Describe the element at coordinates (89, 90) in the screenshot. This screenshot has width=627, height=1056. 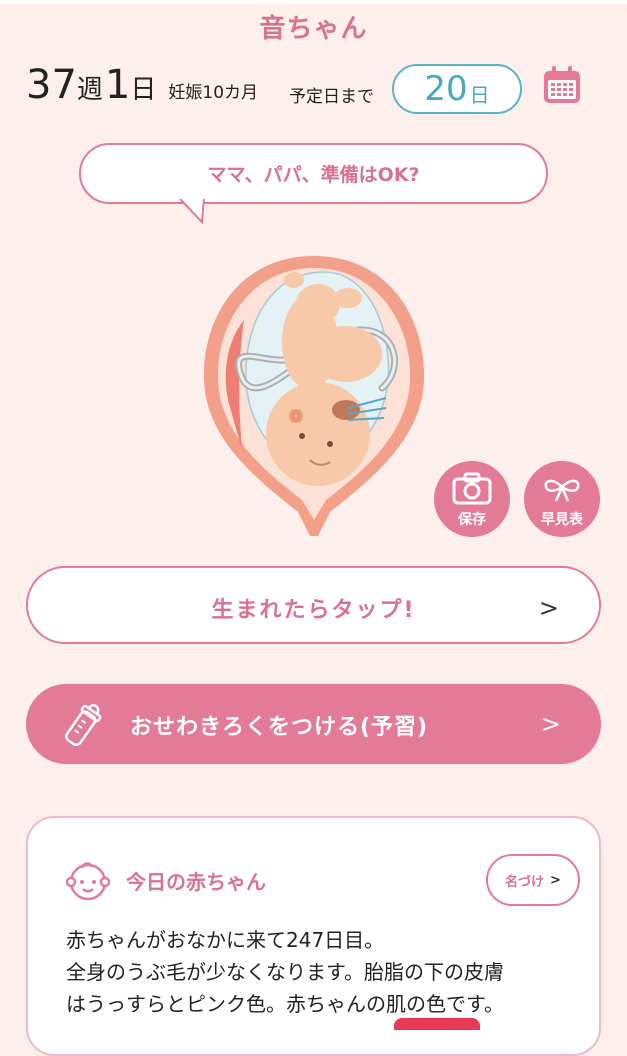
I see `weeks-unit: 週` at that location.